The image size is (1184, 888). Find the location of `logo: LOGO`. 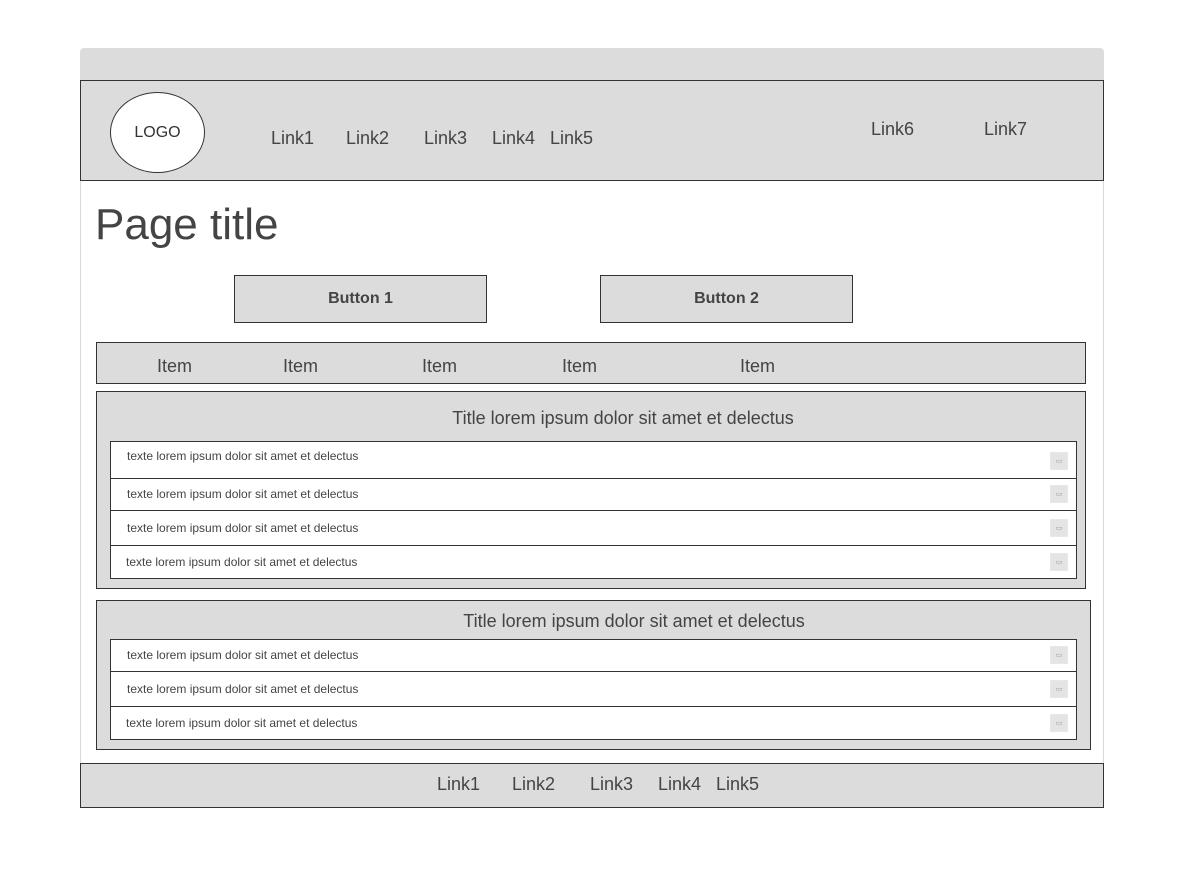

logo: LOGO is located at coordinates (157, 132).